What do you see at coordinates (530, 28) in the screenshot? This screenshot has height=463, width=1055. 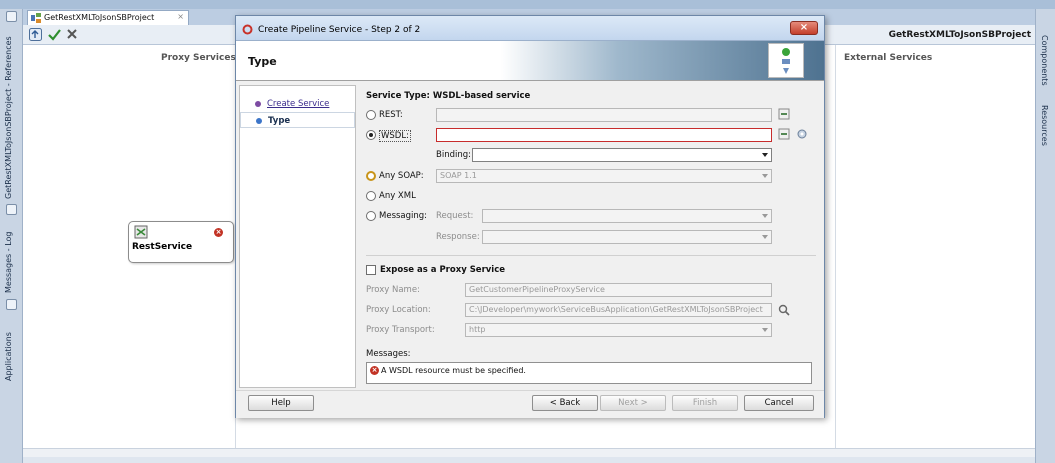 I see `dialog-titlebar: Create Pipeline Service - Step 2 of 2 ×` at bounding box center [530, 28].